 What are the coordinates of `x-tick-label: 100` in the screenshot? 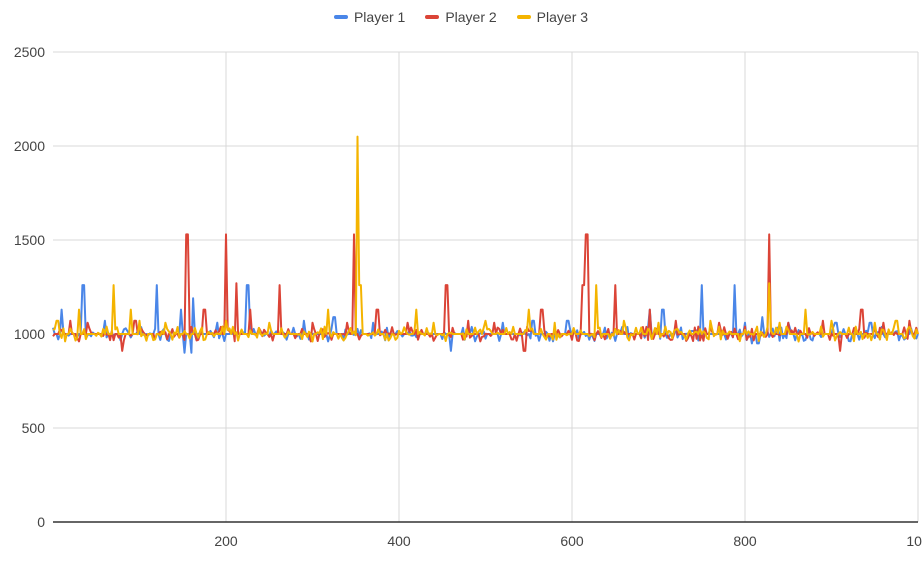 It's located at (914, 541).